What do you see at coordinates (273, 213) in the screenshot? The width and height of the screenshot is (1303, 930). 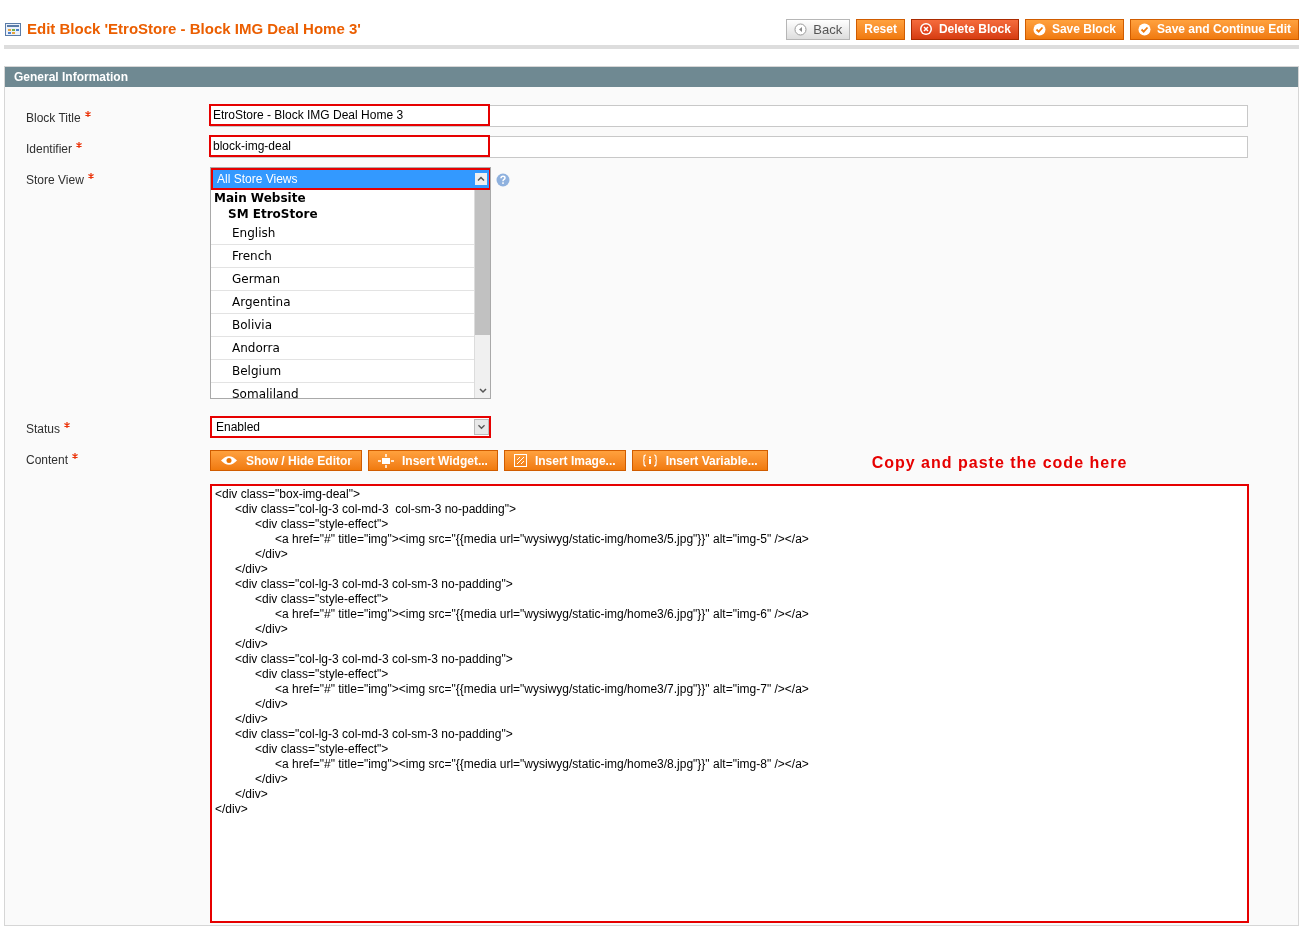 I see `option-group-label: SM EtroStore` at bounding box center [273, 213].